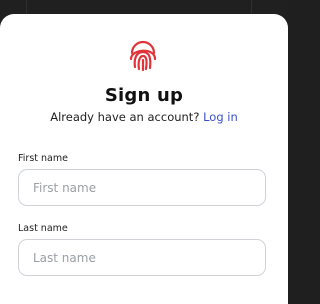 Image resolution: width=320 pixels, height=304 pixels. I want to click on last-name-input, so click(142, 257).